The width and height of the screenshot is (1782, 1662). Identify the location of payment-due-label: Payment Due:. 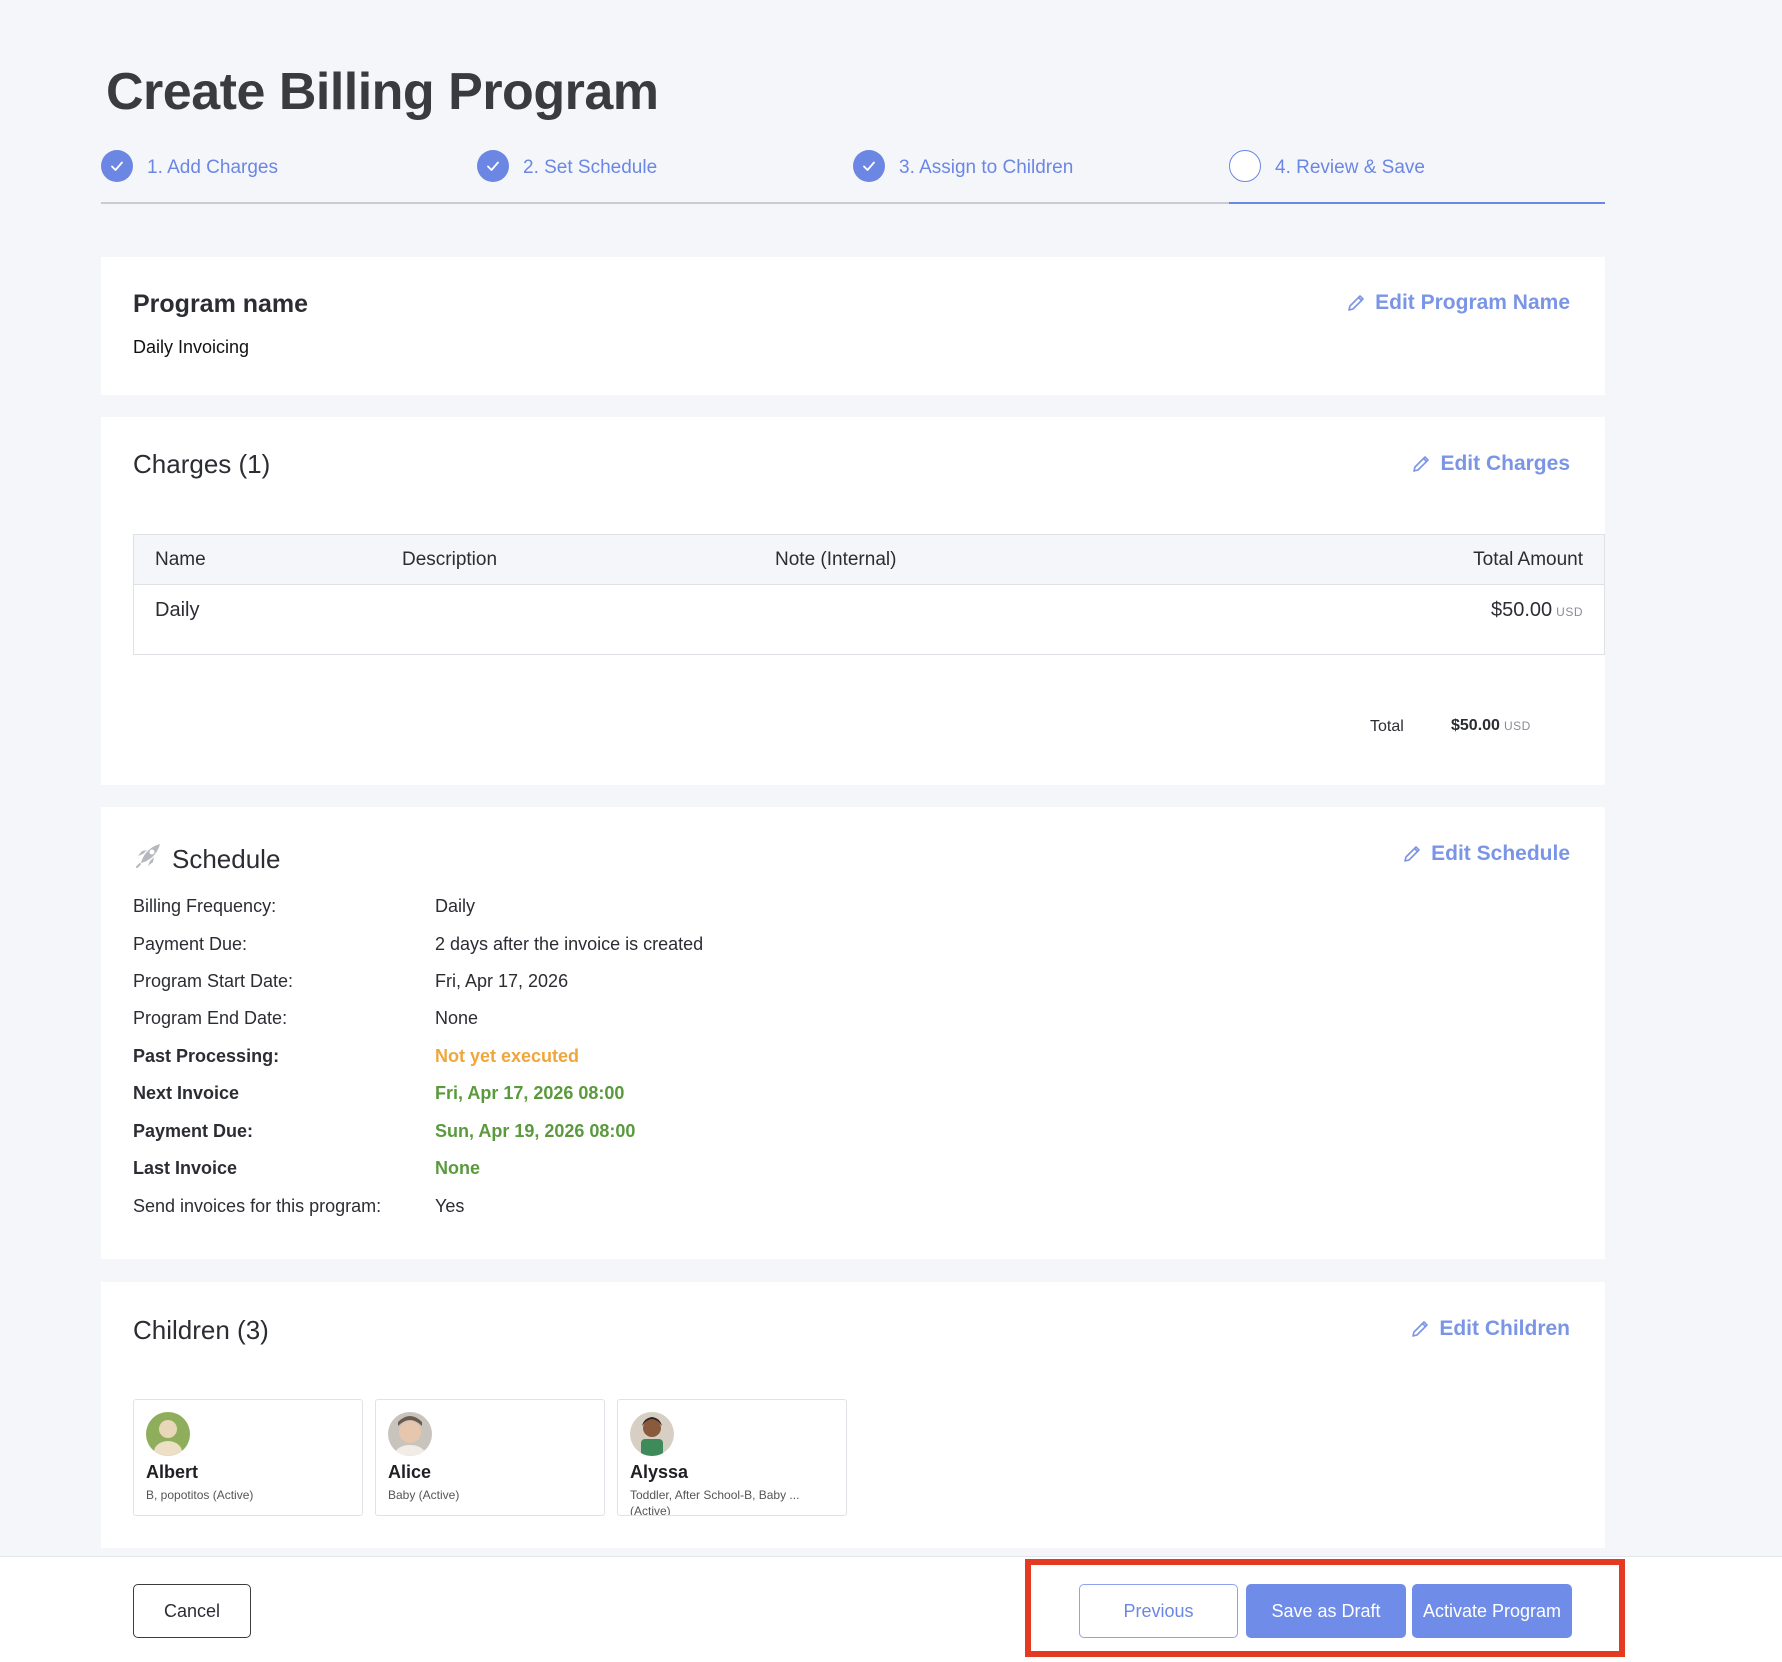
(193, 1131).